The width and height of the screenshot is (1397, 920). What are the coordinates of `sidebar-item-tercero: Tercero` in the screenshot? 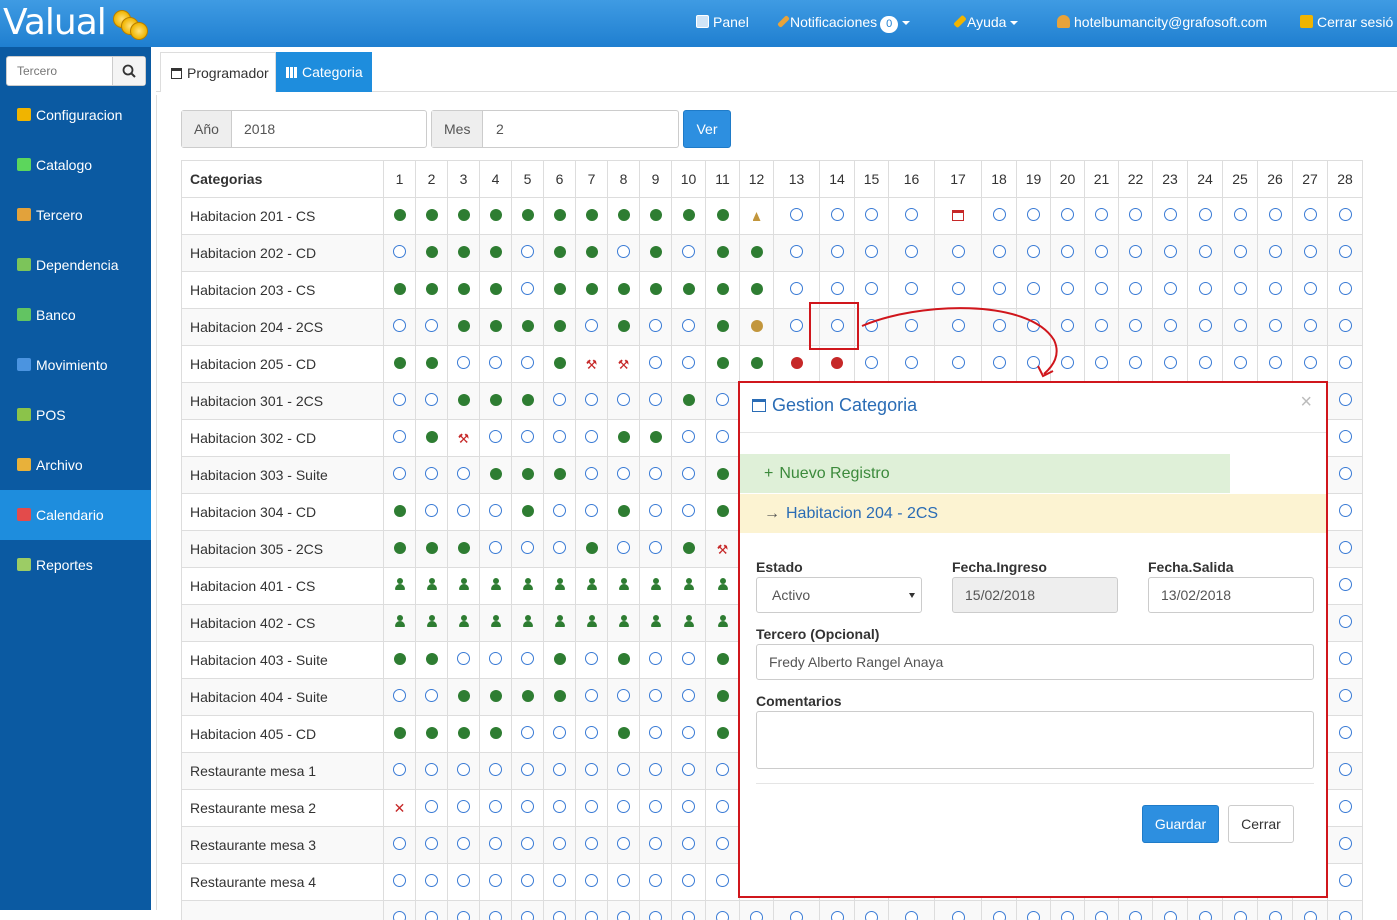 It's located at (75, 215).